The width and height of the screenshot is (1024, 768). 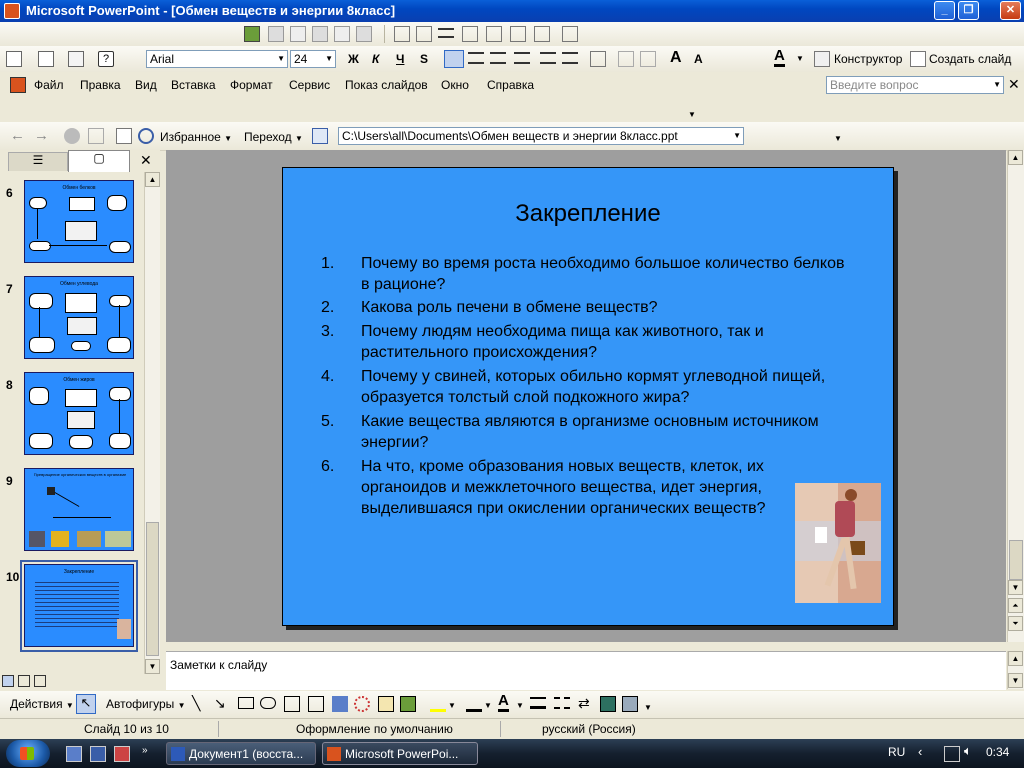 What do you see at coordinates (386, 704) in the screenshot?
I see `clipart-tool-icon` at bounding box center [386, 704].